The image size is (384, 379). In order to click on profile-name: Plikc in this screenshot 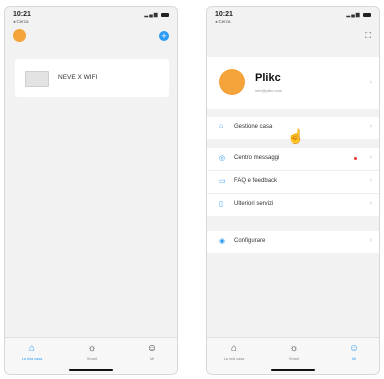, I will do `click(268, 78)`.